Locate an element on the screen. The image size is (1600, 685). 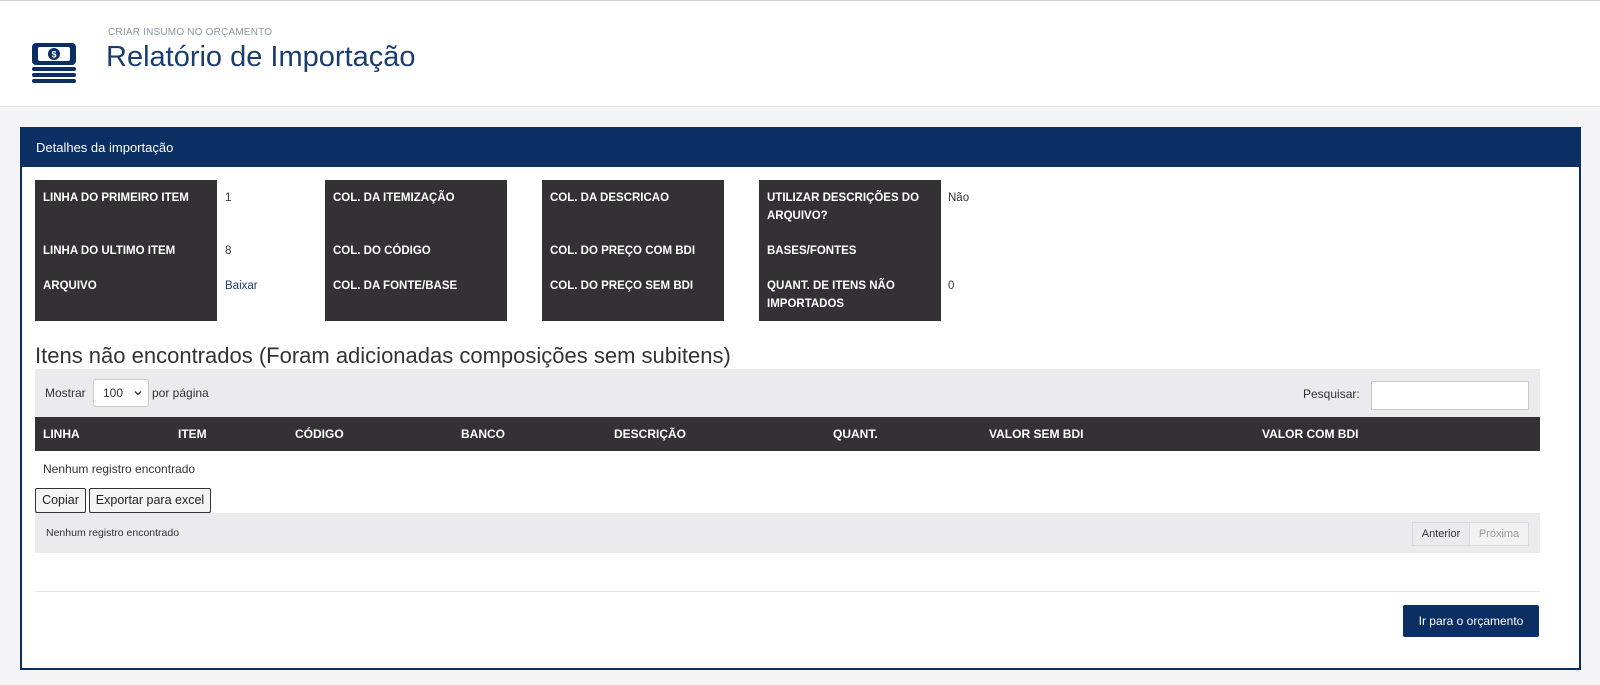
label-use-descriptions-1: UTILIZAR DESCRIÇÕES DO is located at coordinates (843, 198).